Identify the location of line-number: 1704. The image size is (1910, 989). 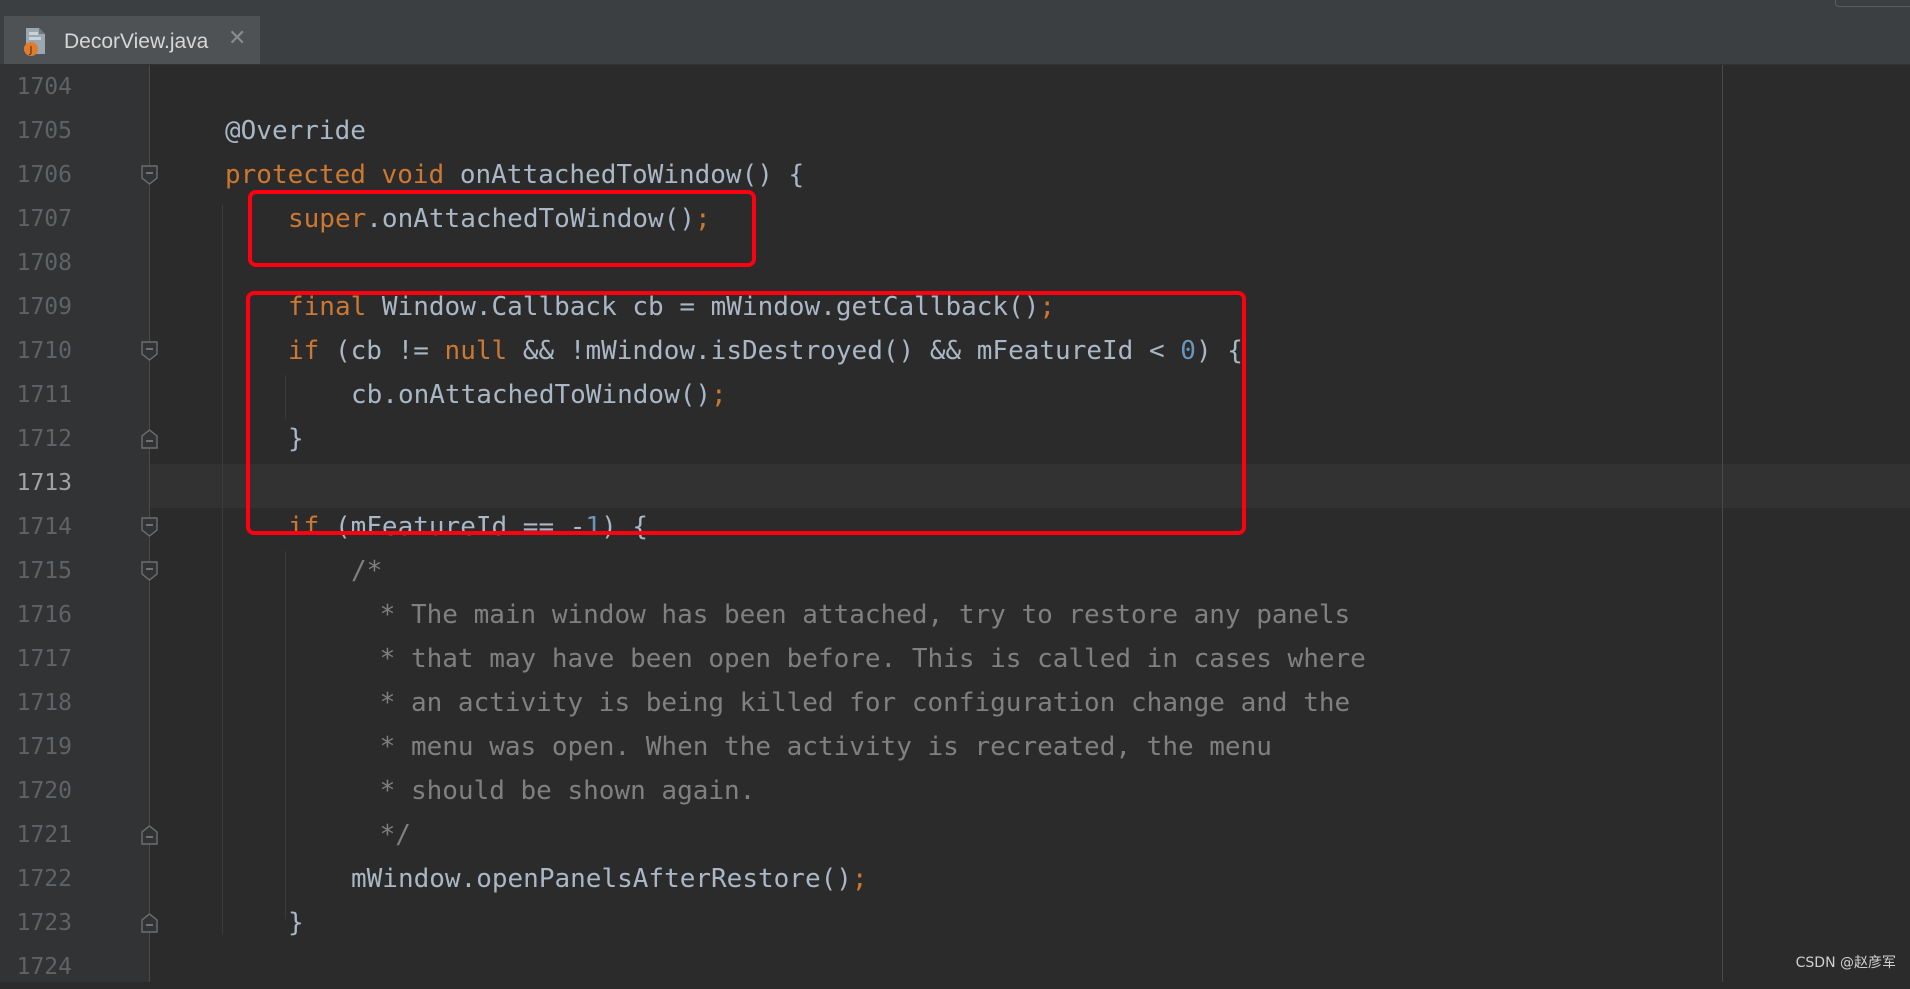
(44, 87).